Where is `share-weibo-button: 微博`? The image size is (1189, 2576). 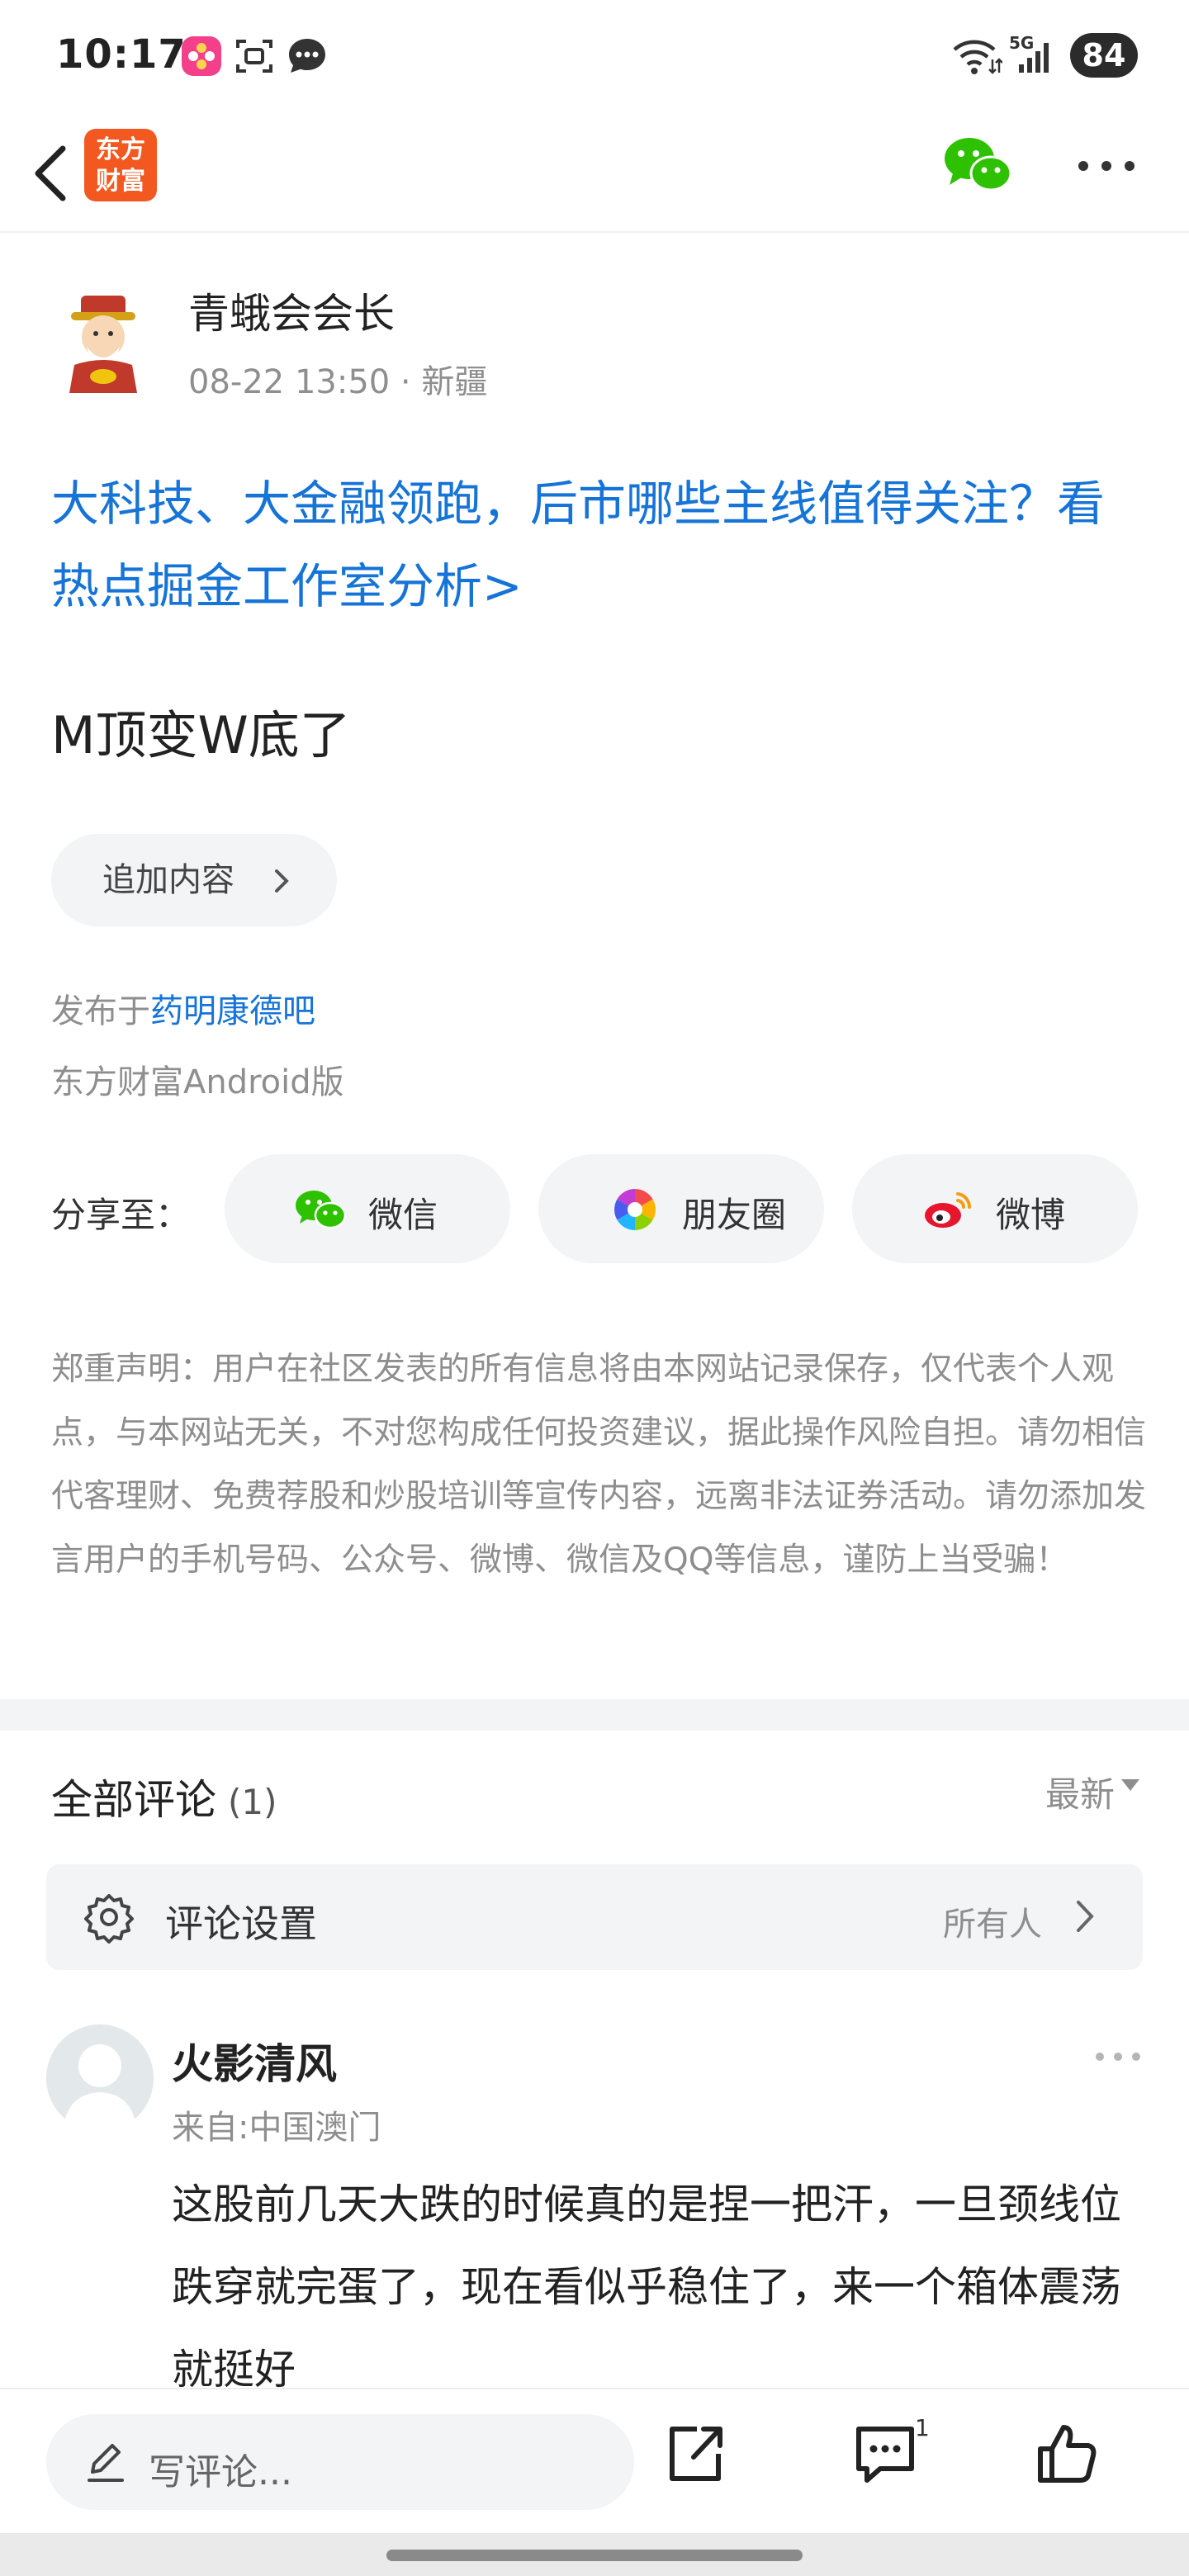 share-weibo-button: 微博 is located at coordinates (995, 1208).